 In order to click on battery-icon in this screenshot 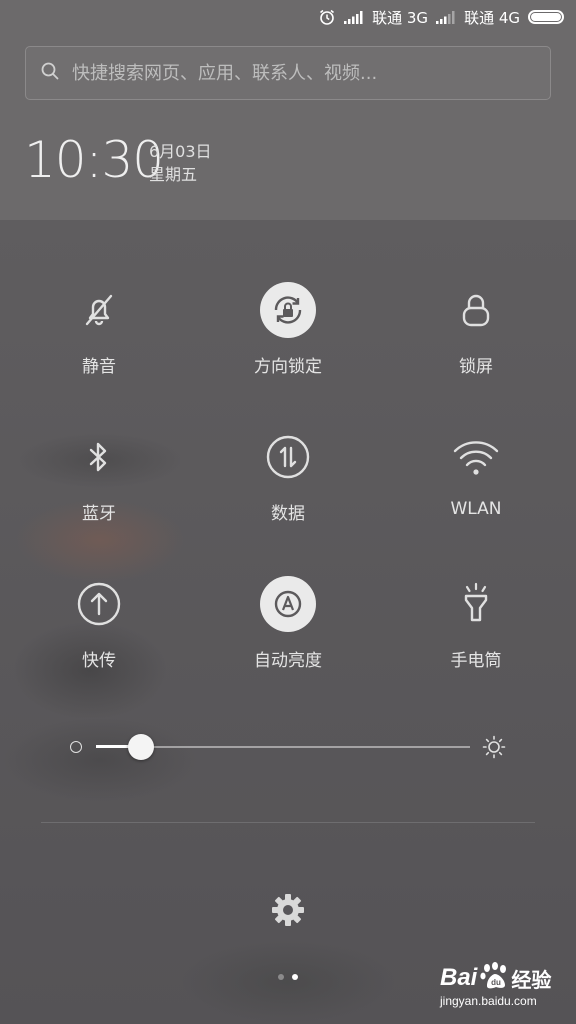, I will do `click(546, 17)`.